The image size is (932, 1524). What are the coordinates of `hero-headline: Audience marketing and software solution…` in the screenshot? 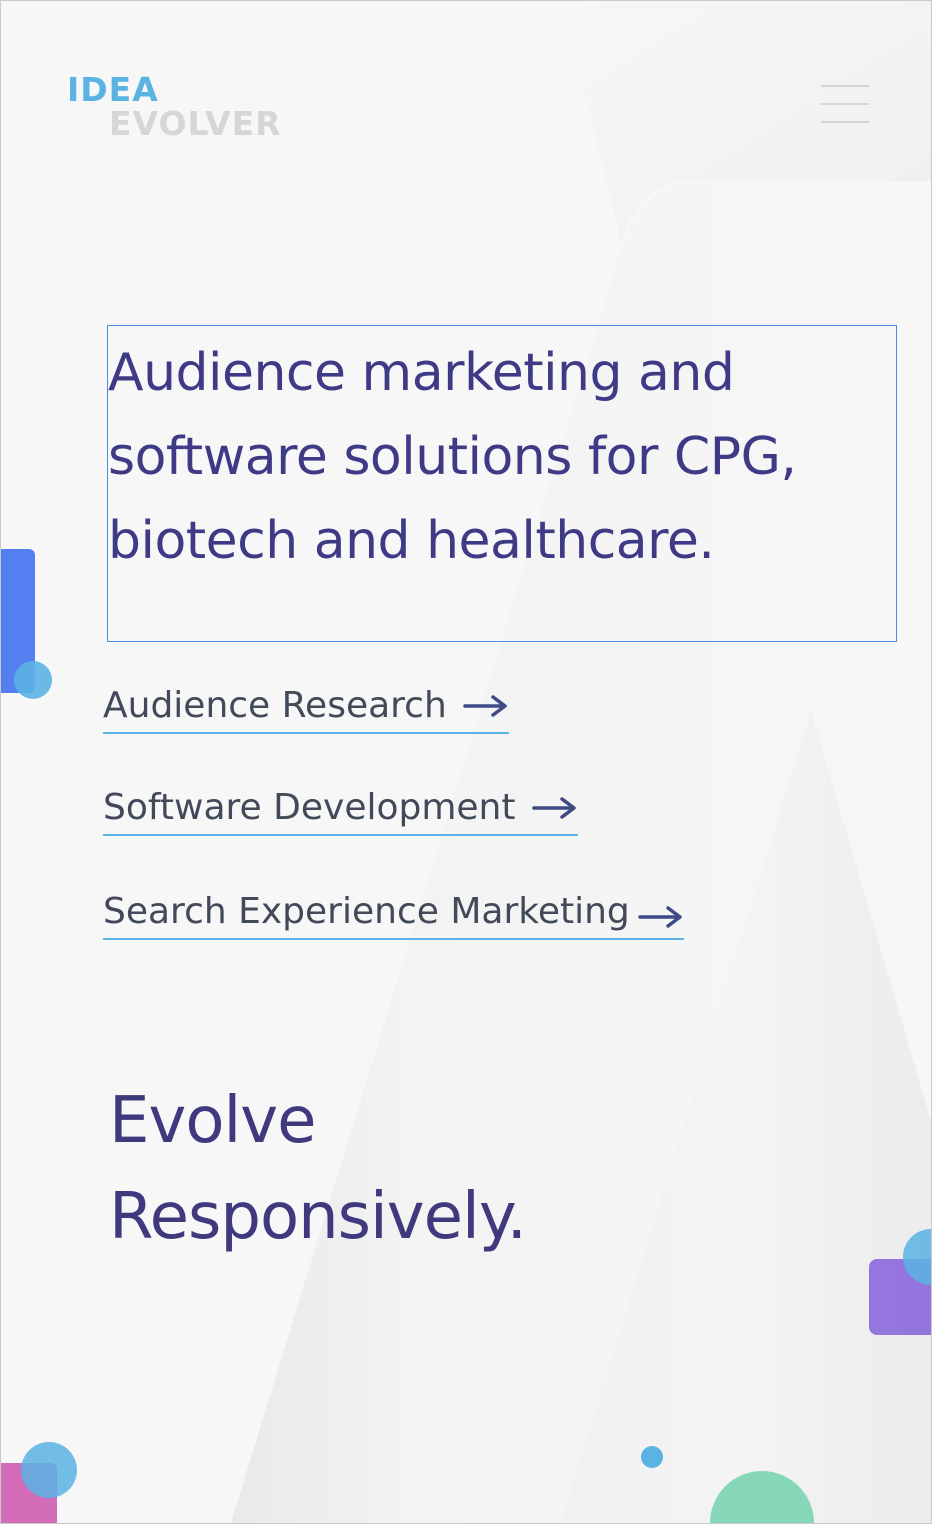 It's located at (452, 457).